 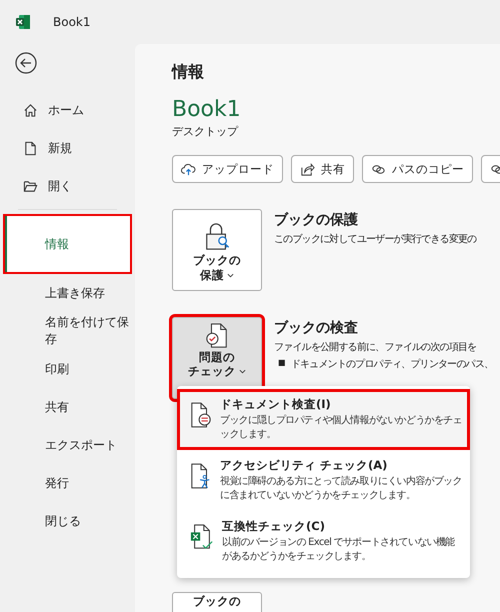 What do you see at coordinates (201, 476) in the screenshot?
I see `document-accessibility-icon` at bounding box center [201, 476].